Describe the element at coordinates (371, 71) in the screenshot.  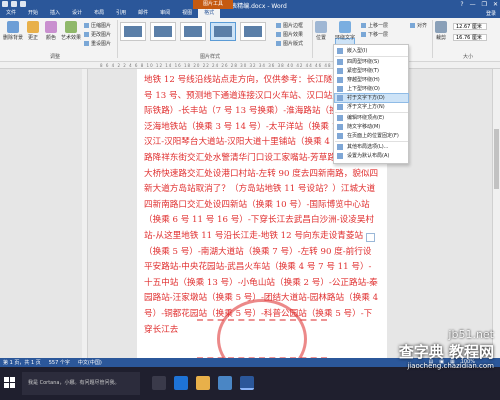
I see `menu-item-tight: 紧密型环绕(T)` at that location.